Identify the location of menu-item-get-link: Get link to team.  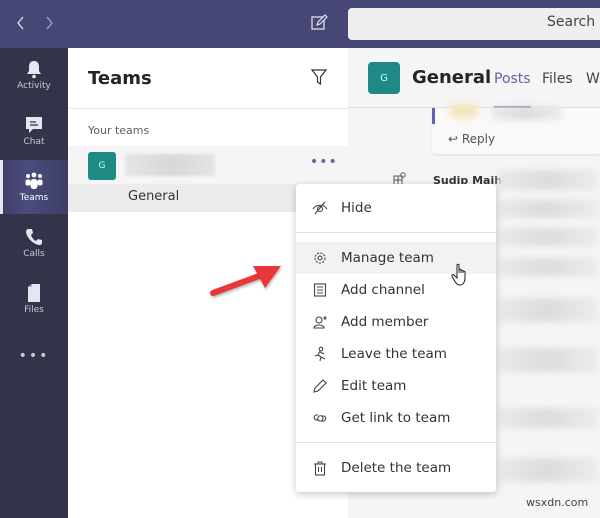
(396, 418).